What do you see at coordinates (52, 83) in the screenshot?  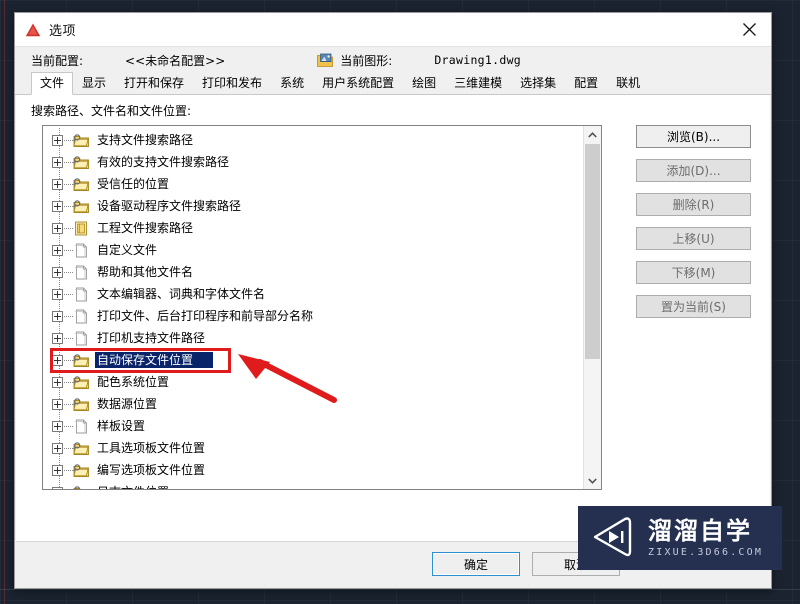 I see `tab-0: 文件` at bounding box center [52, 83].